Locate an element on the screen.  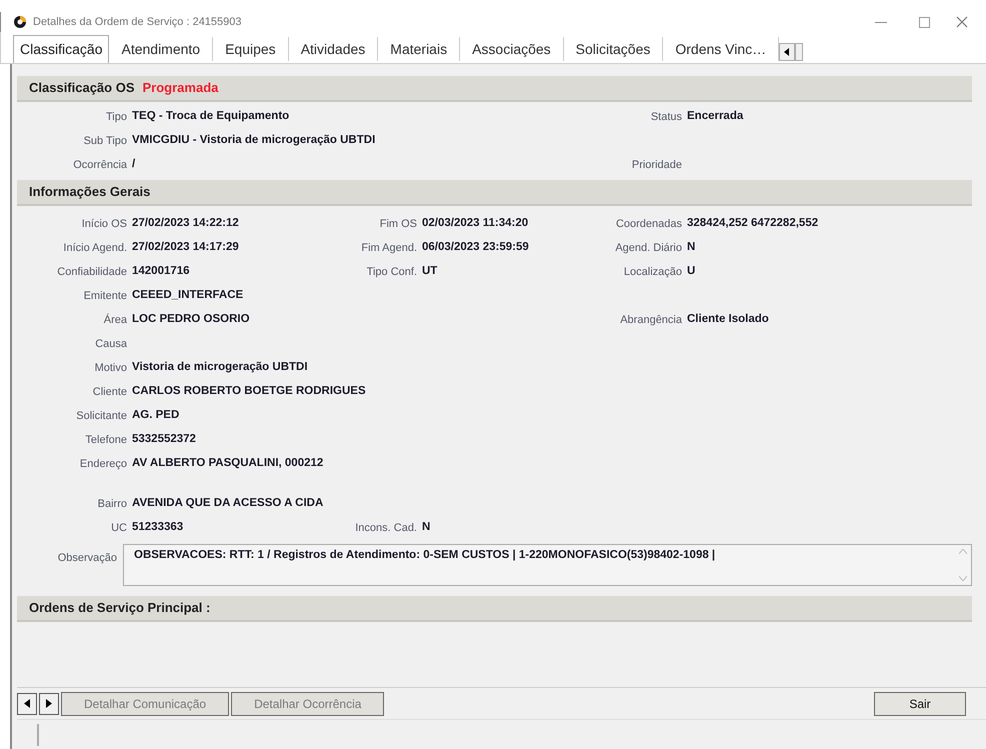
field-label: UC is located at coordinates (118, 528).